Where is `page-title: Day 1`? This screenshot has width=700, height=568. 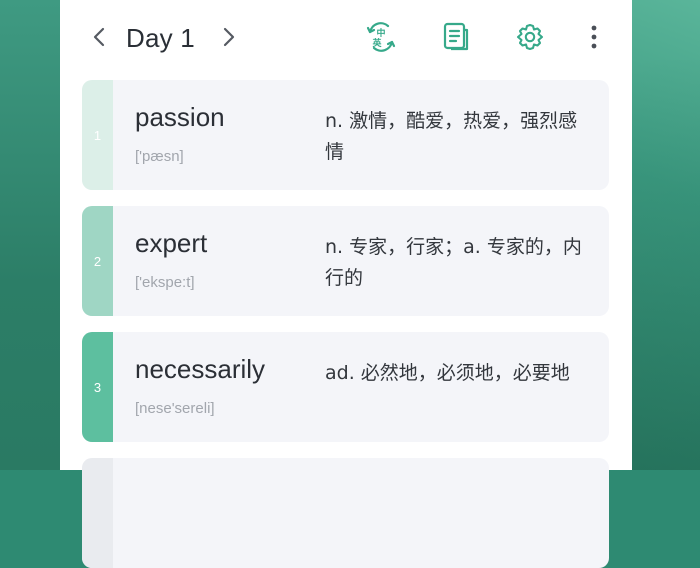 page-title: Day 1 is located at coordinates (160, 38).